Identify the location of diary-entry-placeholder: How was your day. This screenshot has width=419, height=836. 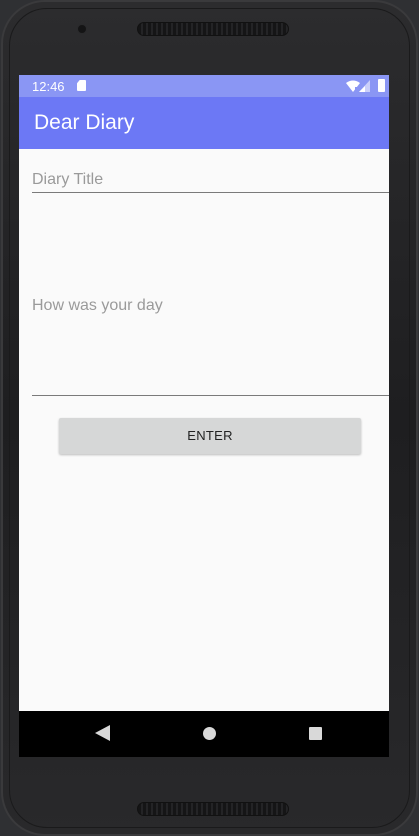
(97, 305).